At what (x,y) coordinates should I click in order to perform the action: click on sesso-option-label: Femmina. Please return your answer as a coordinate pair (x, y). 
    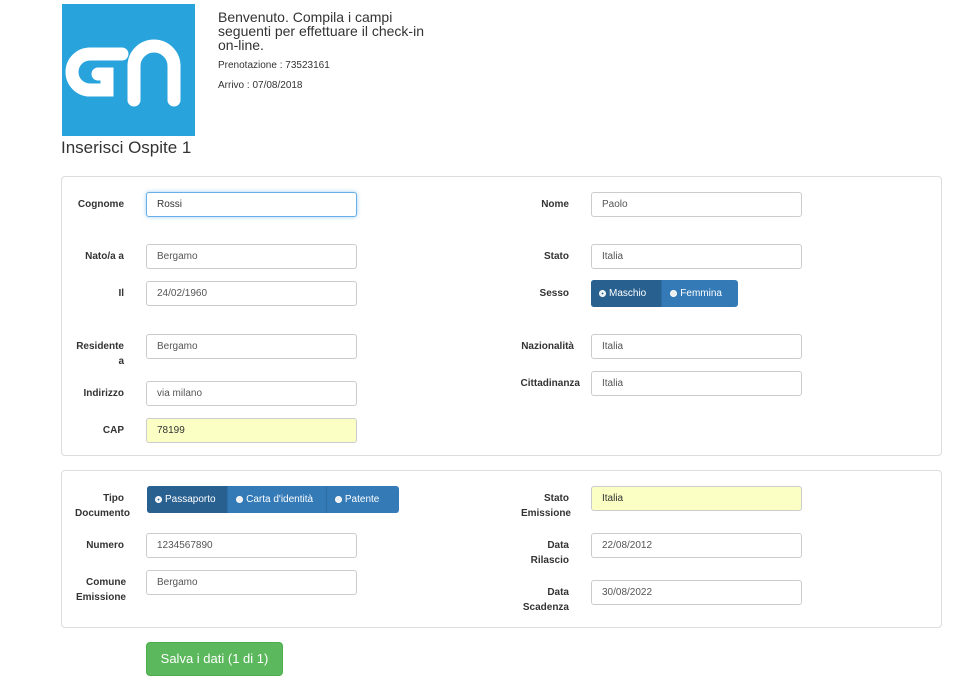
    Looking at the image, I should click on (701, 293).